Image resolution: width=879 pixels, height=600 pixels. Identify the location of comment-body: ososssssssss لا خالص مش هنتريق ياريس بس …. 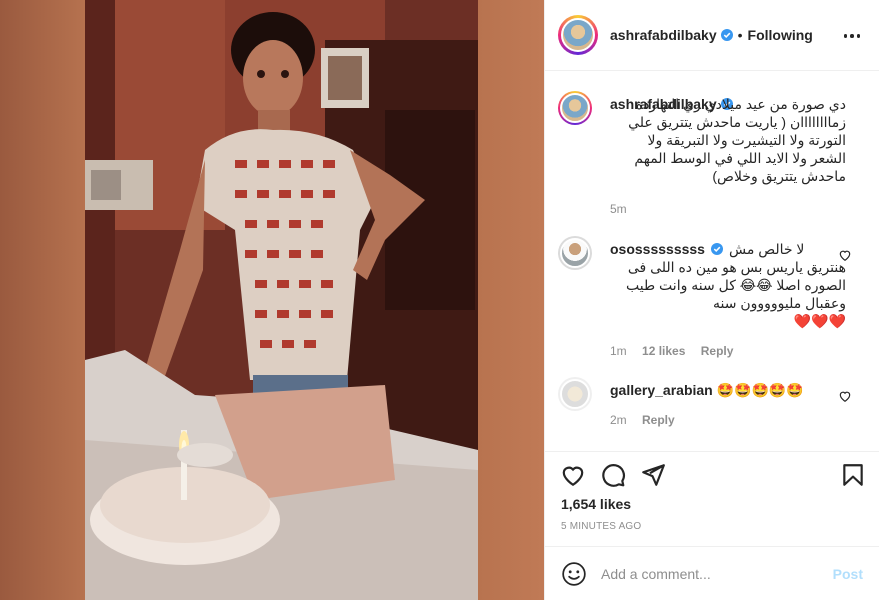
(728, 285).